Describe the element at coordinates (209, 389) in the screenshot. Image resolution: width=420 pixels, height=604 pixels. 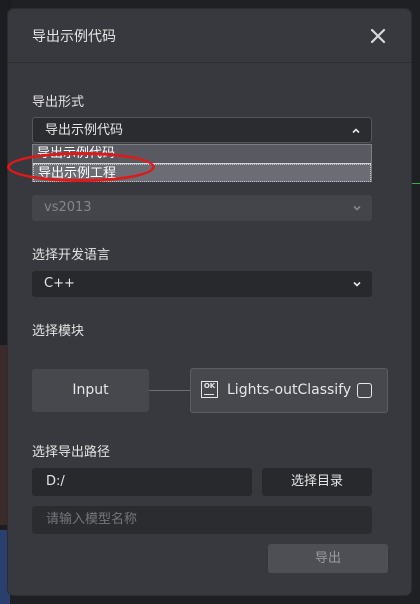
I see `ok-icon: OK` at that location.